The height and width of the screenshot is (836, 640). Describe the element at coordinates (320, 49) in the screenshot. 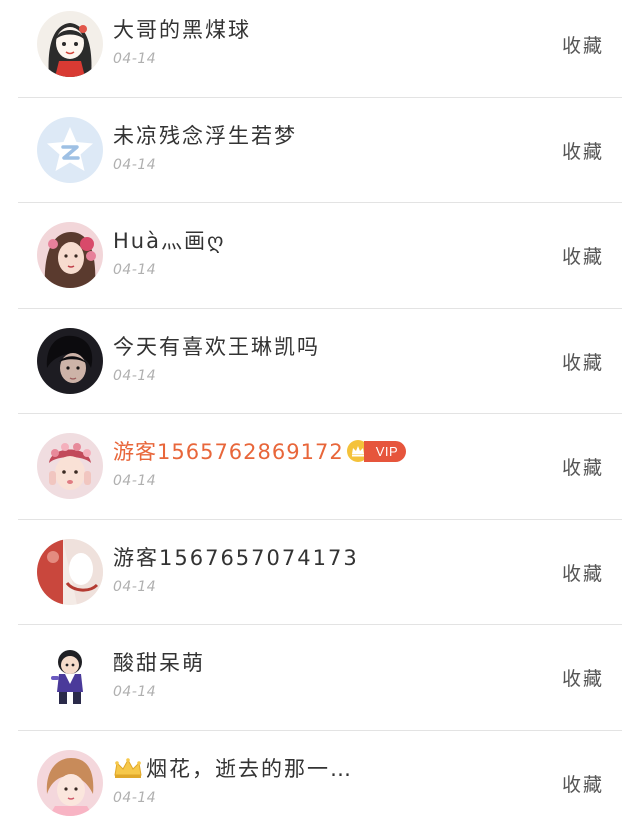

I see `list-item: 大哥的黑煤球 04-14 收藏` at that location.